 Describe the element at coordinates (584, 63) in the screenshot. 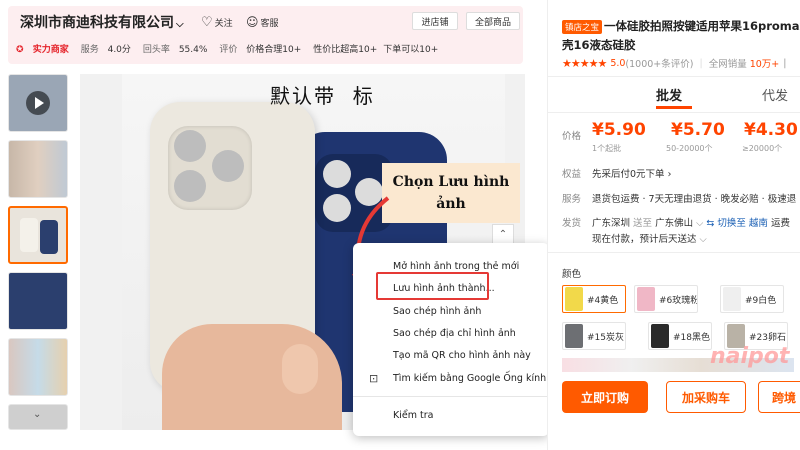

I see `stars-icon: ★★★★★` at that location.